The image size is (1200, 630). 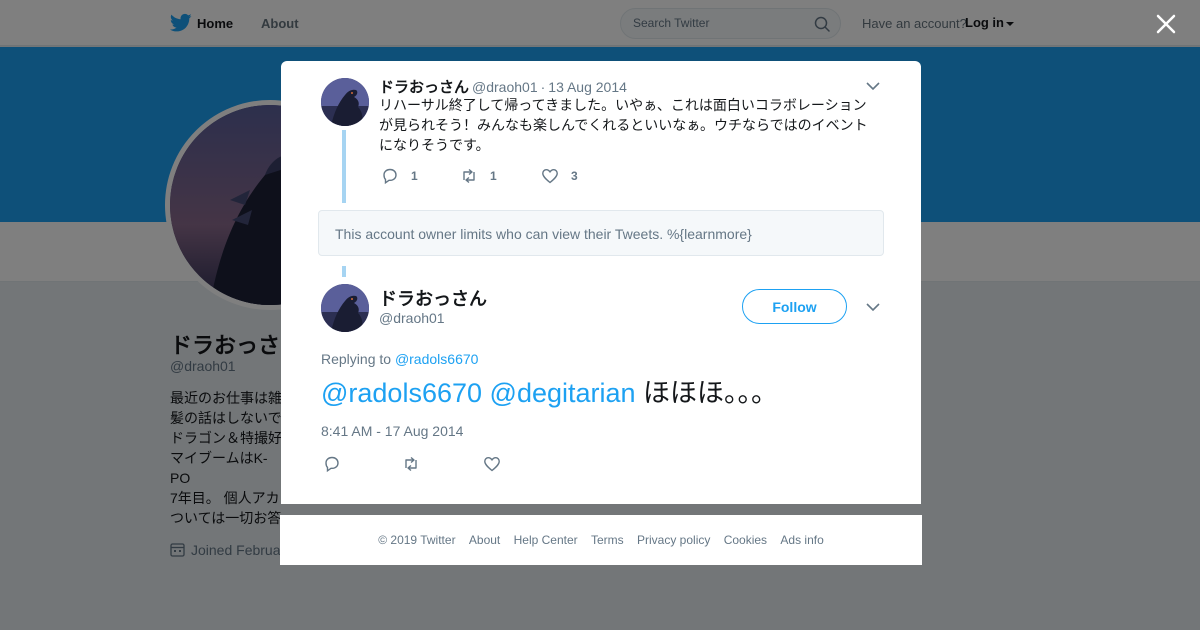 What do you see at coordinates (801, 540) in the screenshot?
I see `footer-link-ads-info: Ads info` at bounding box center [801, 540].